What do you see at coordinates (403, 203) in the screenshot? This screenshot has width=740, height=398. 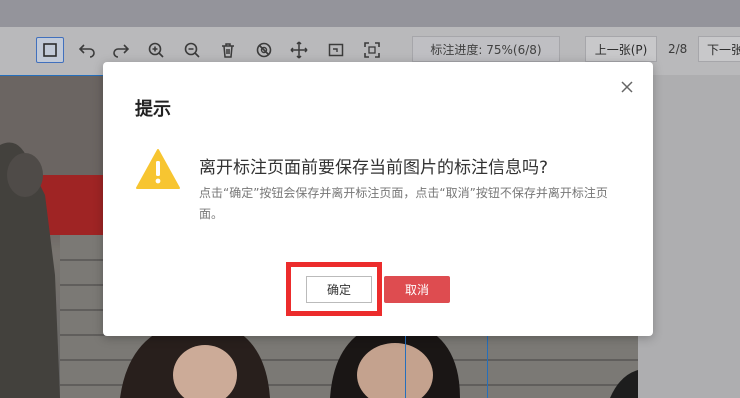 I see `dialog-description: 点击“确定”按钮会保存并离开标注页面，点击“取消”按钮不保存并离开标注页面。` at bounding box center [403, 203].